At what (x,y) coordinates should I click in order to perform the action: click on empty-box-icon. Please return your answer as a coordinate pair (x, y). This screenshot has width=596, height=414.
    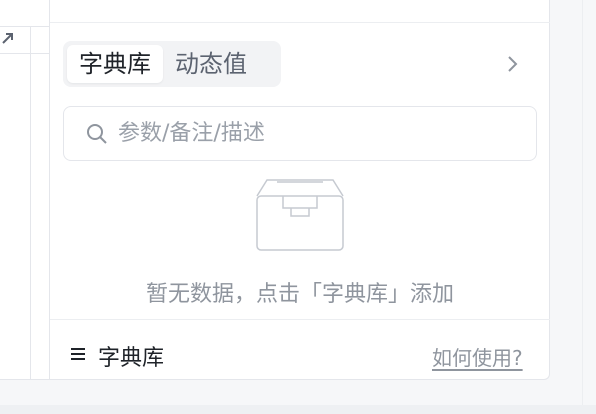
    Looking at the image, I should click on (300, 215).